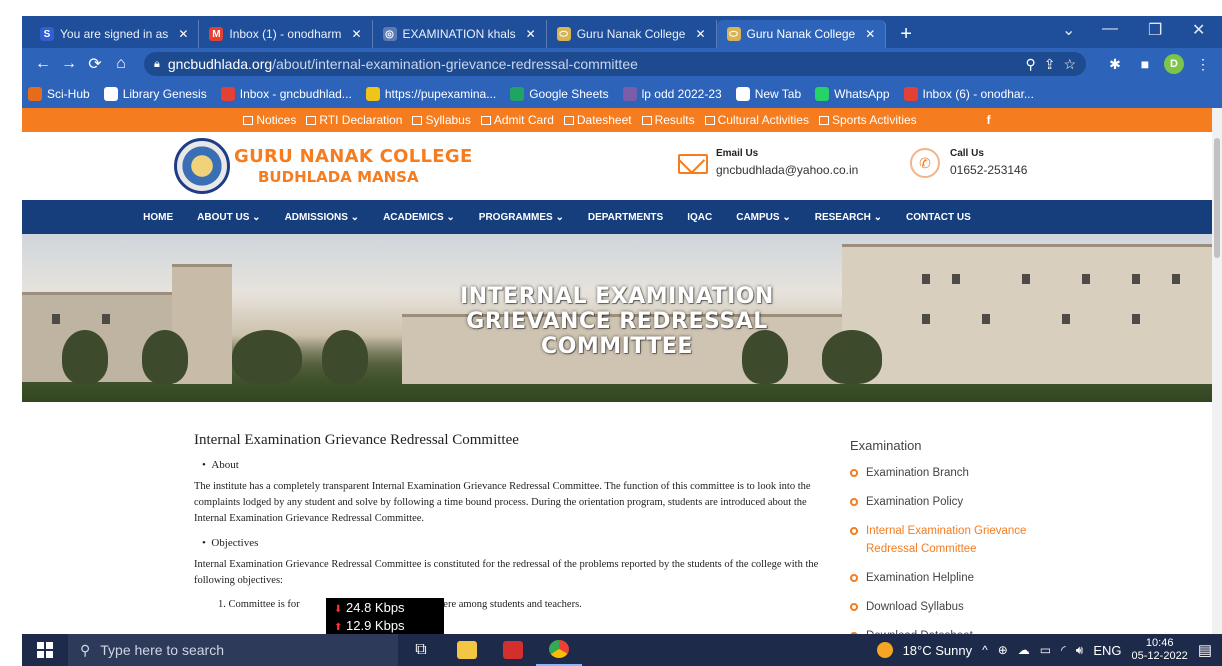  What do you see at coordinates (960, 578) in the screenshot?
I see `sidebar-link: Examination Helpline` at bounding box center [960, 578].